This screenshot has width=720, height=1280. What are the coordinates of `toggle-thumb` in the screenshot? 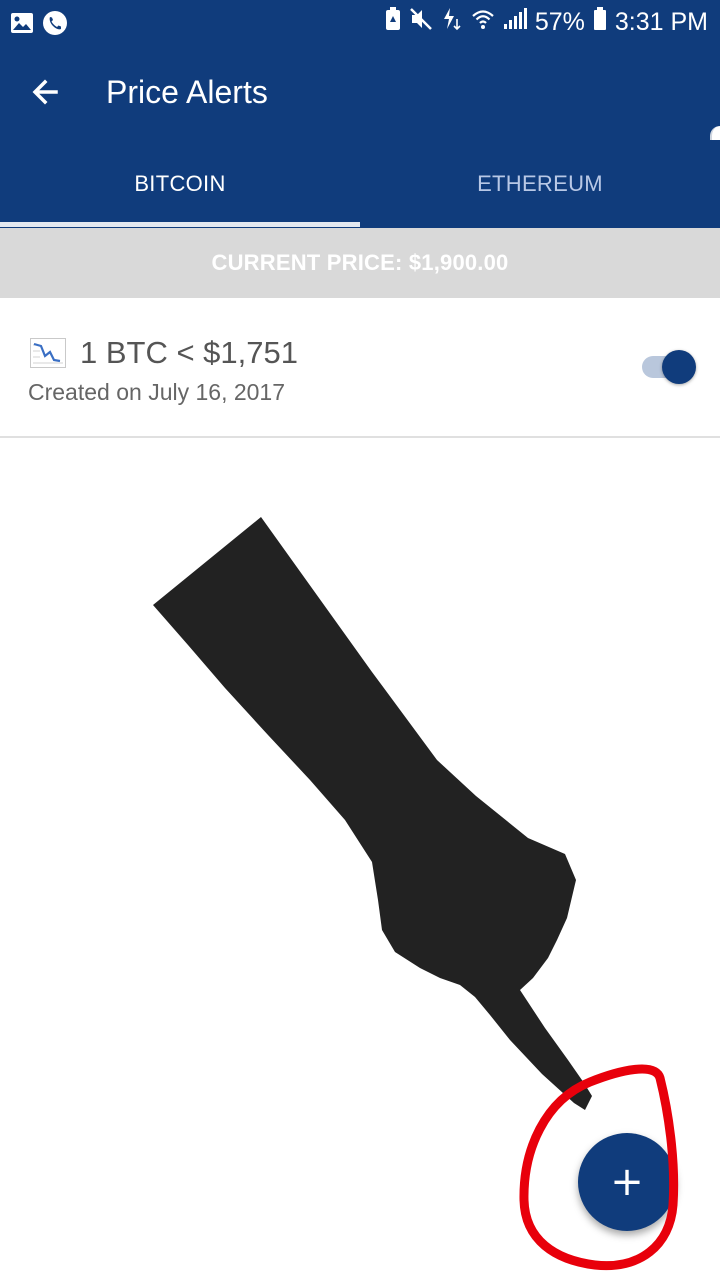 It's located at (679, 367).